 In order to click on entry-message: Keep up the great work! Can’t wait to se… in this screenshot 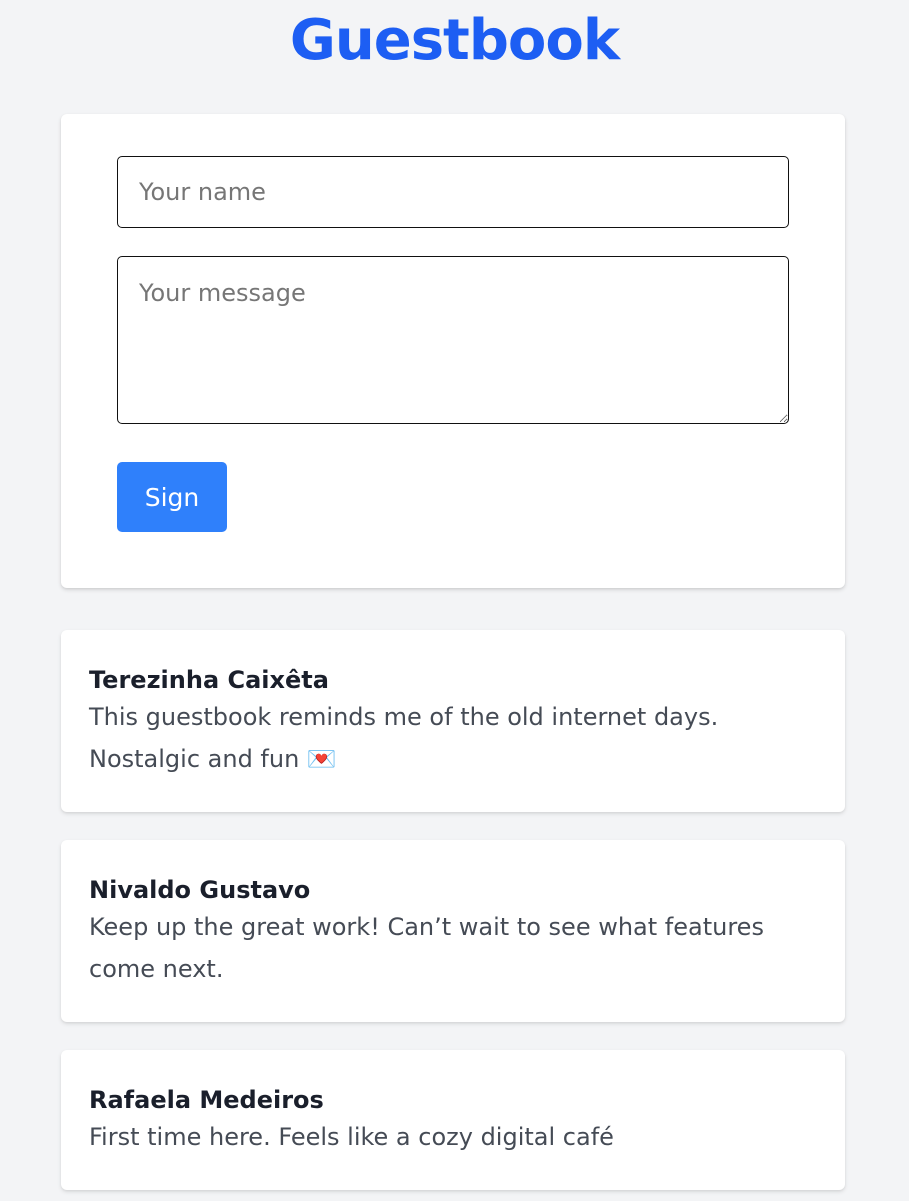, I will do `click(426, 948)`.